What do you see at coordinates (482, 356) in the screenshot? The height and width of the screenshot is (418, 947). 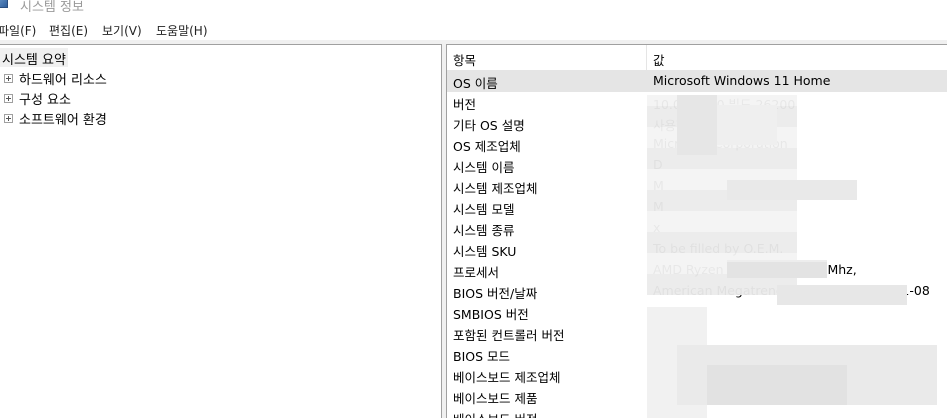 I see `row-item-name: BIOS 모드` at bounding box center [482, 356].